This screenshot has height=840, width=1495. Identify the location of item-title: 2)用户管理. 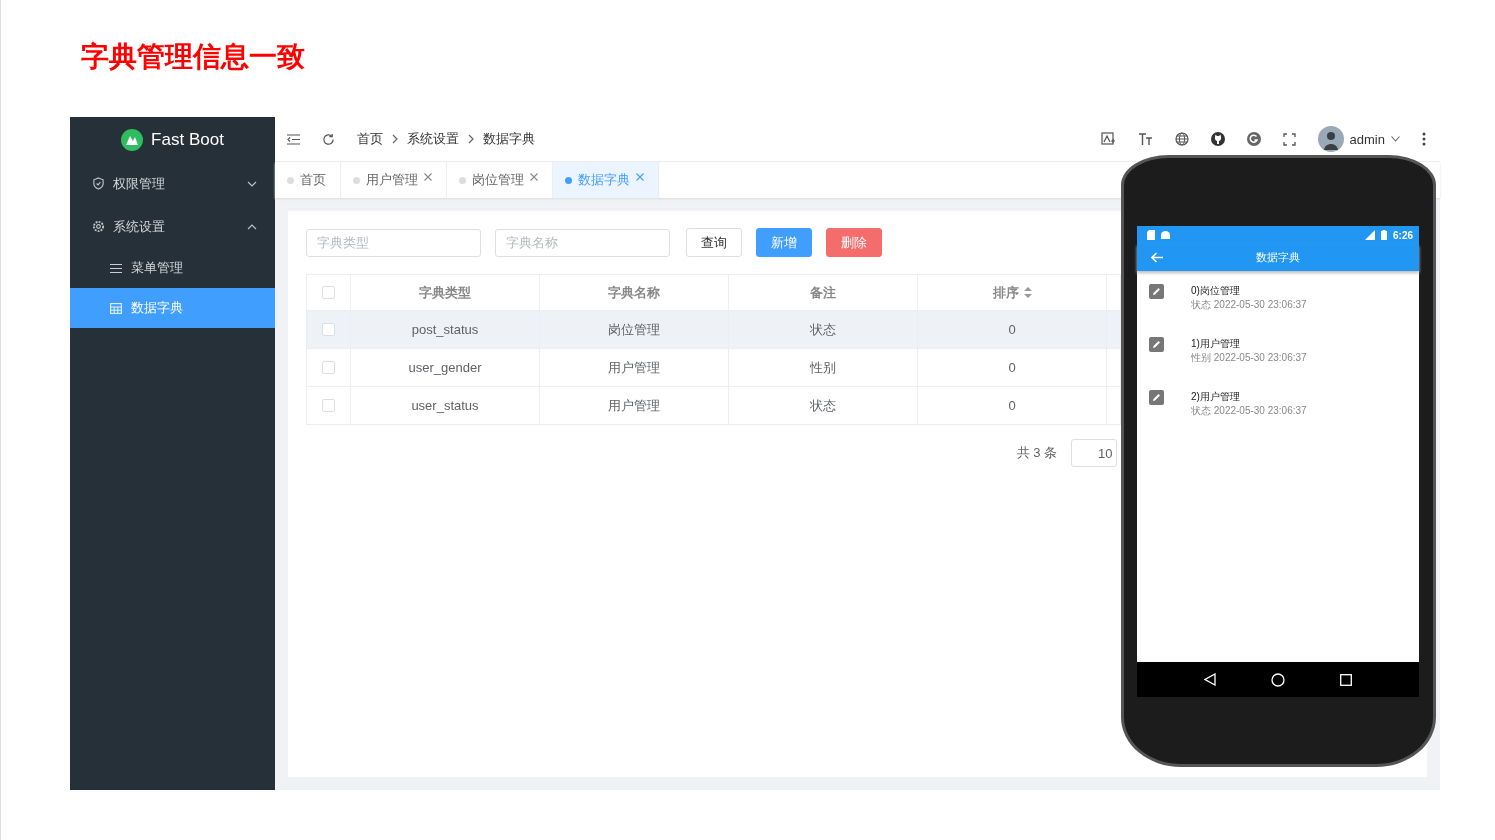
(1216, 397).